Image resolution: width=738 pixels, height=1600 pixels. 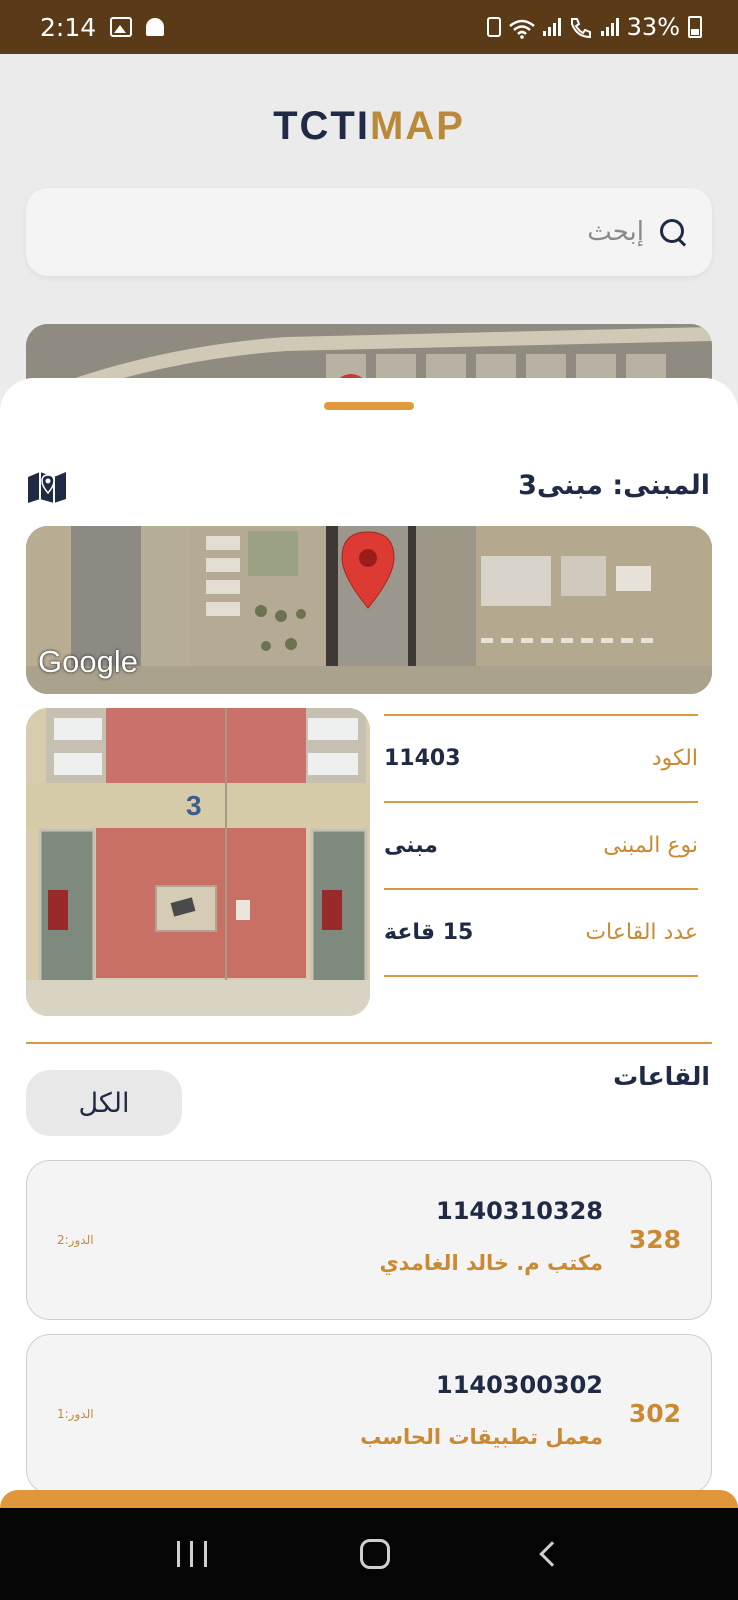 I want to click on room-name: معمل تطبيقات الحاسب, so click(x=481, y=1437).